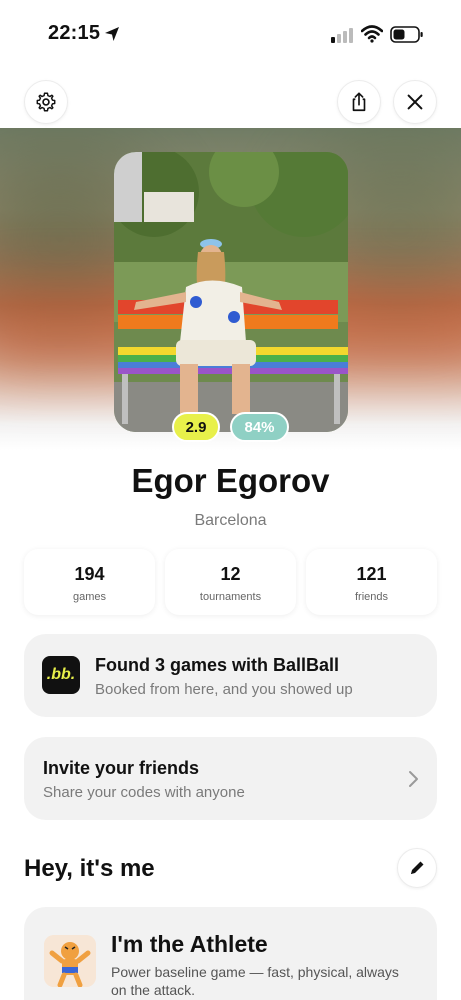  I want to click on stat-friends: 121 friends, so click(371, 582).